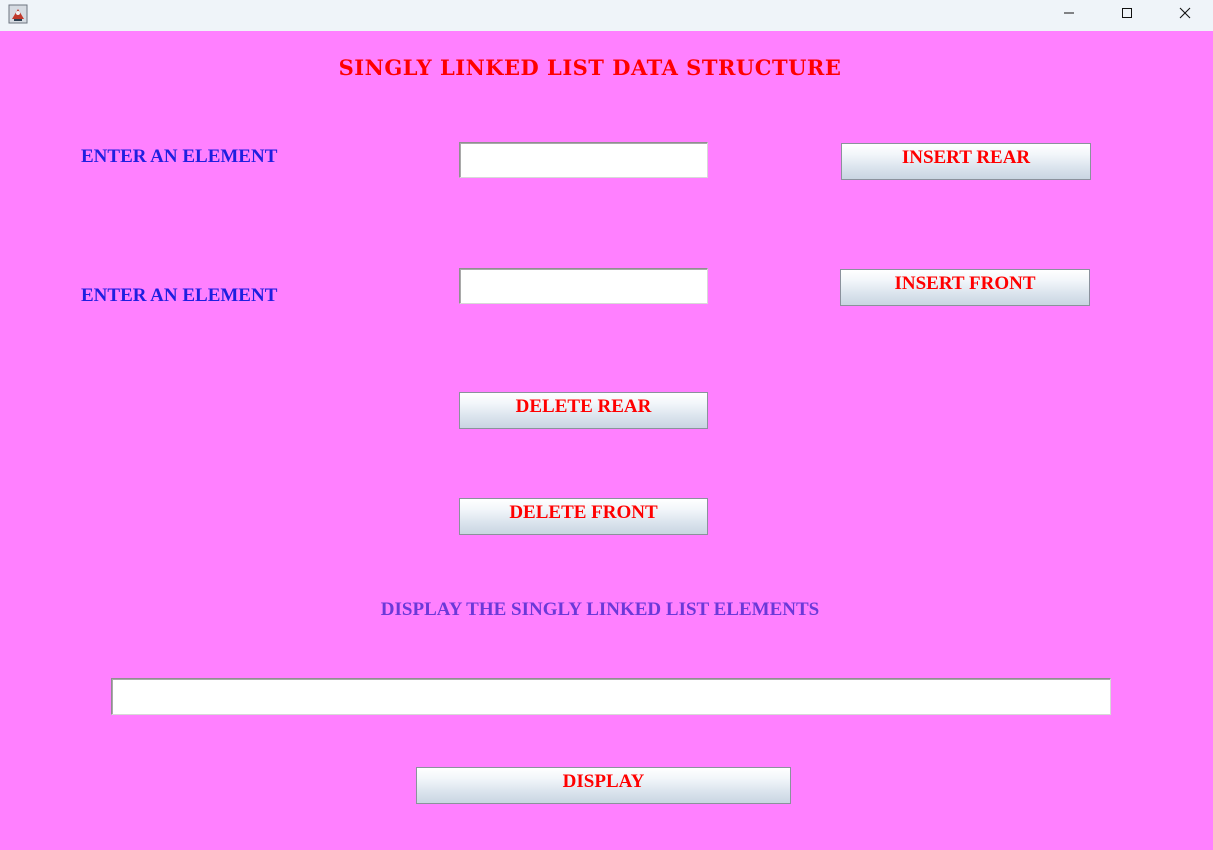  What do you see at coordinates (18, 14) in the screenshot?
I see `java-app-icon` at bounding box center [18, 14].